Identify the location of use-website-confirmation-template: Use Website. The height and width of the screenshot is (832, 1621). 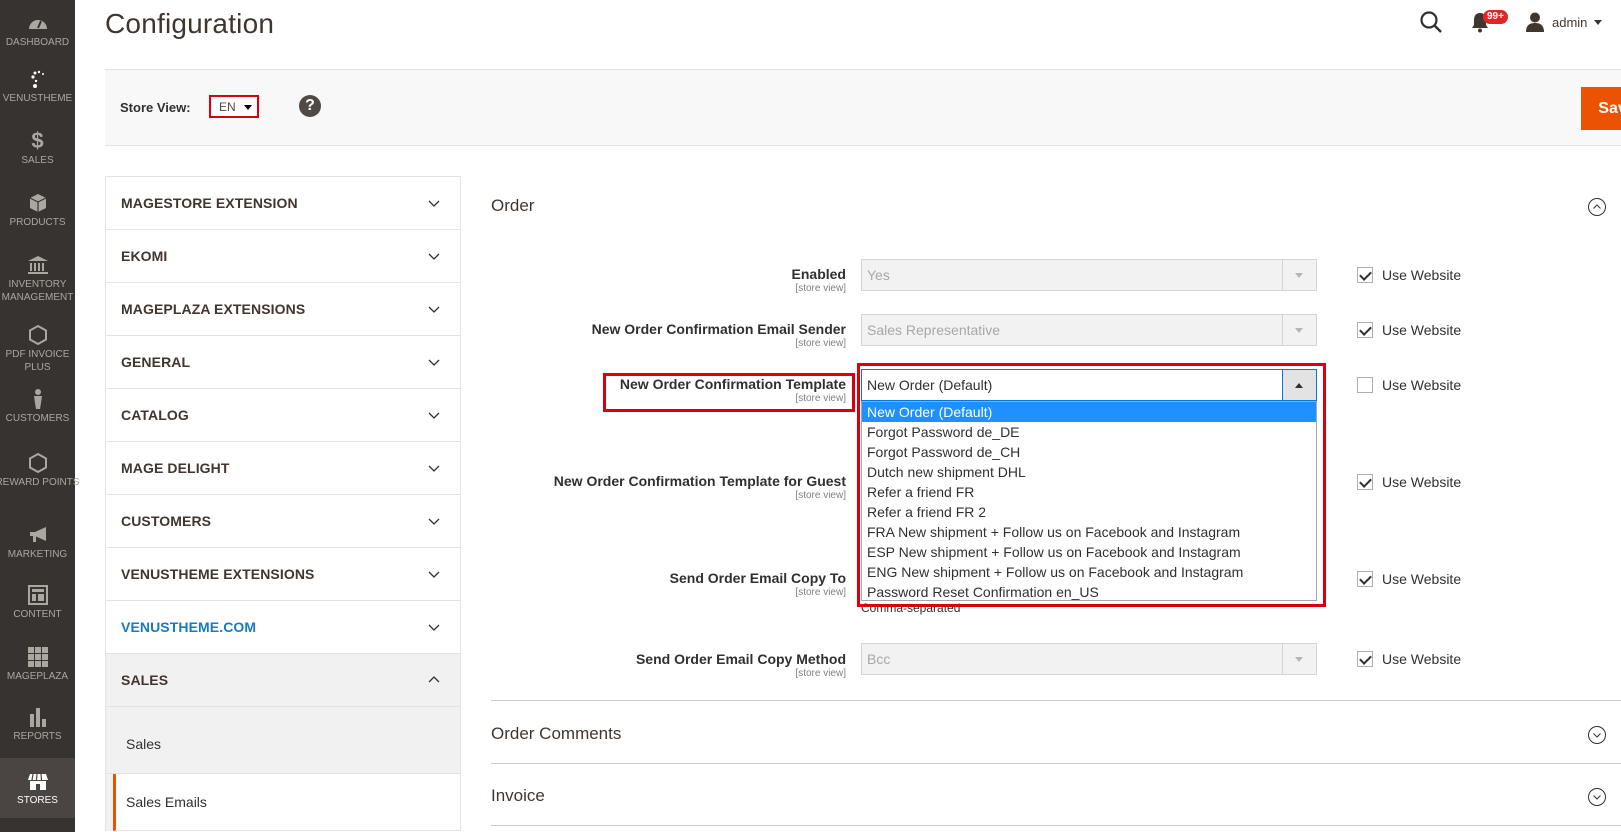
(1409, 385).